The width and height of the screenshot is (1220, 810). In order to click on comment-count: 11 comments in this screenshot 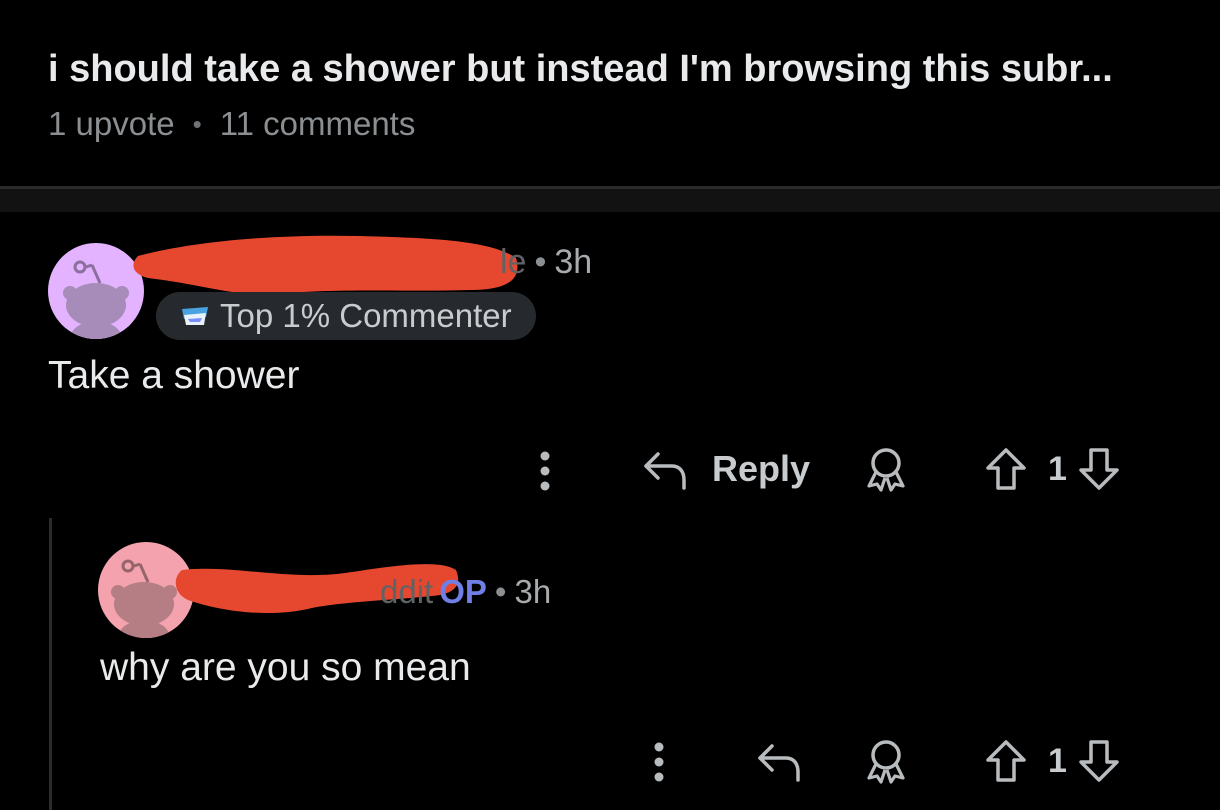, I will do `click(318, 124)`.